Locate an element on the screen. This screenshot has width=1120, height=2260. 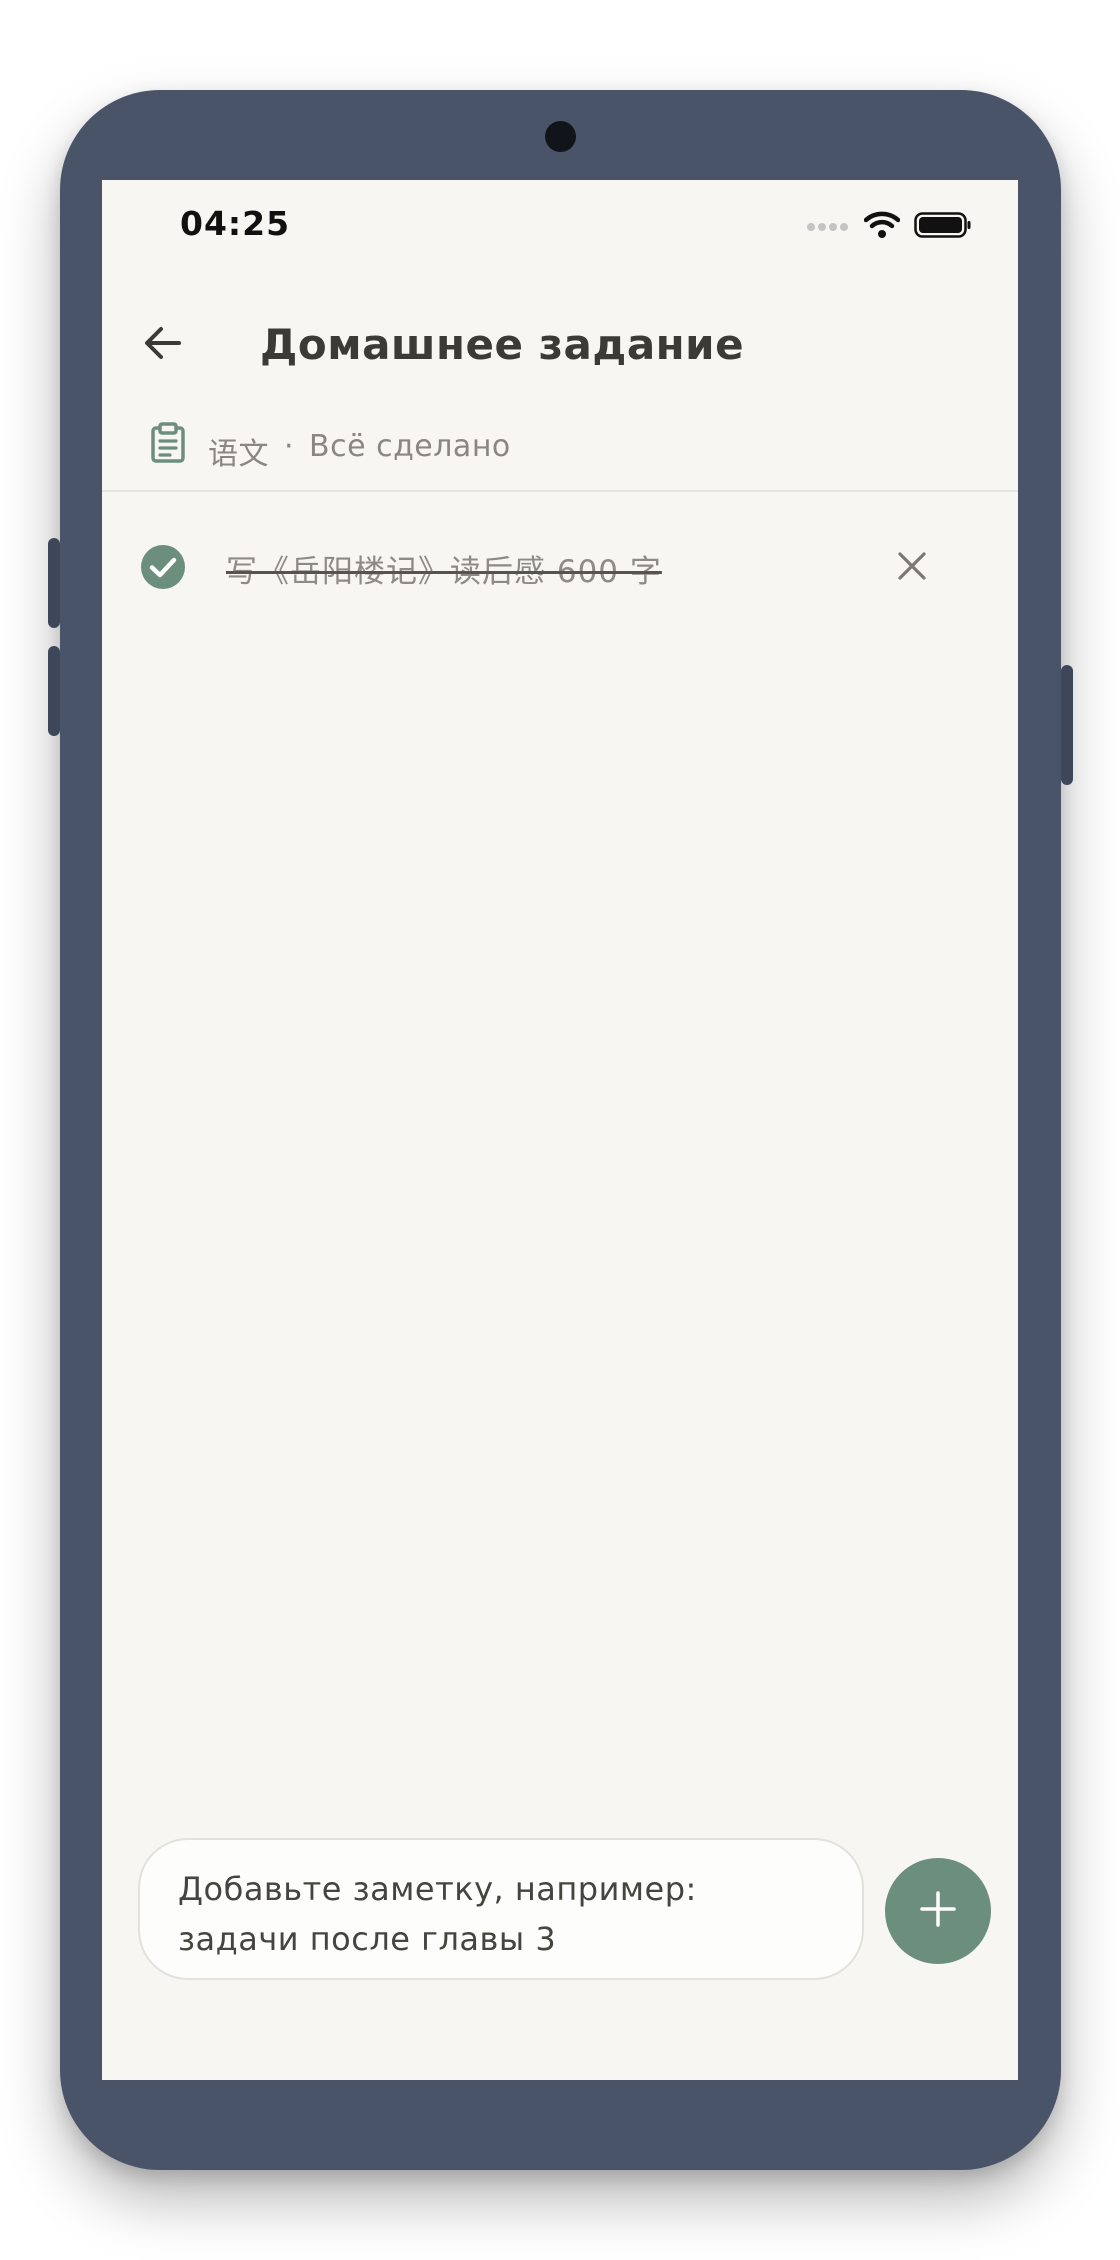
task-item: 写《岳阳楼记》读后感 600 字 is located at coordinates (560, 565).